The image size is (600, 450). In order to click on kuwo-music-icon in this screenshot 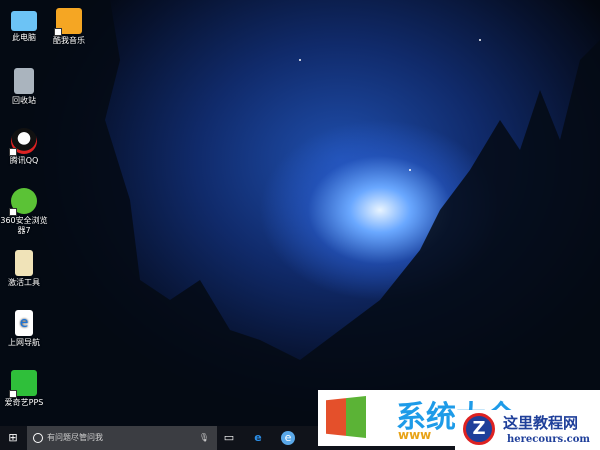, I will do `click(68, 22)`.